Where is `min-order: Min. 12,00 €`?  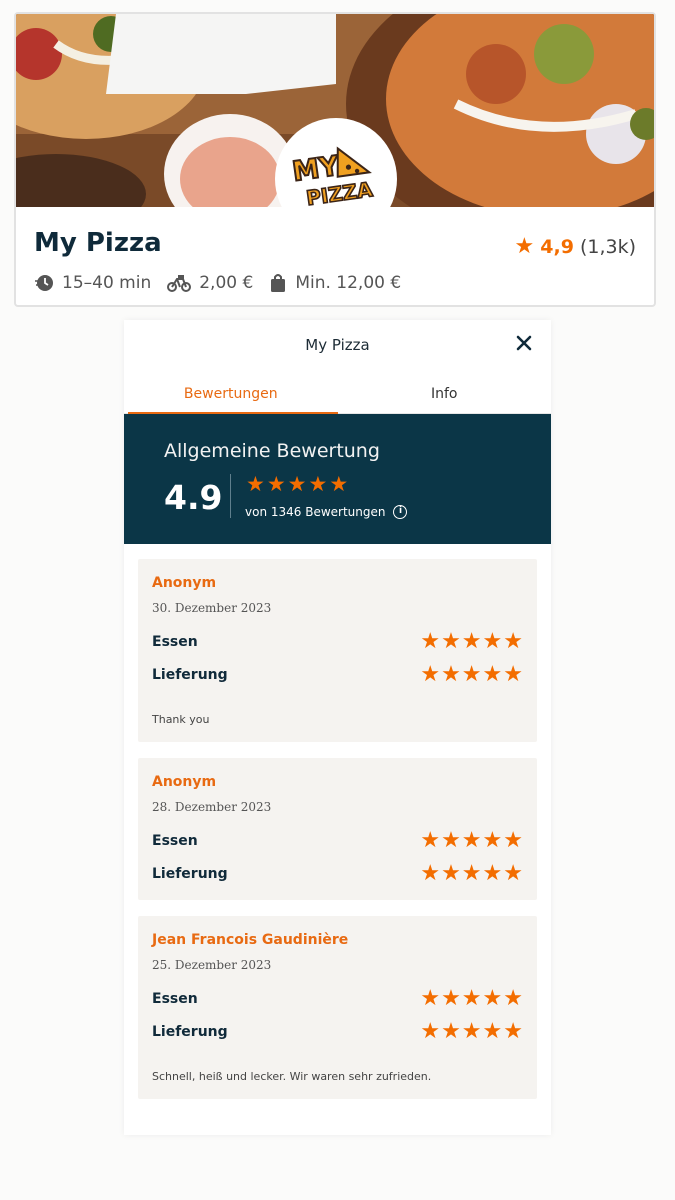 min-order: Min. 12,00 € is located at coordinates (335, 283).